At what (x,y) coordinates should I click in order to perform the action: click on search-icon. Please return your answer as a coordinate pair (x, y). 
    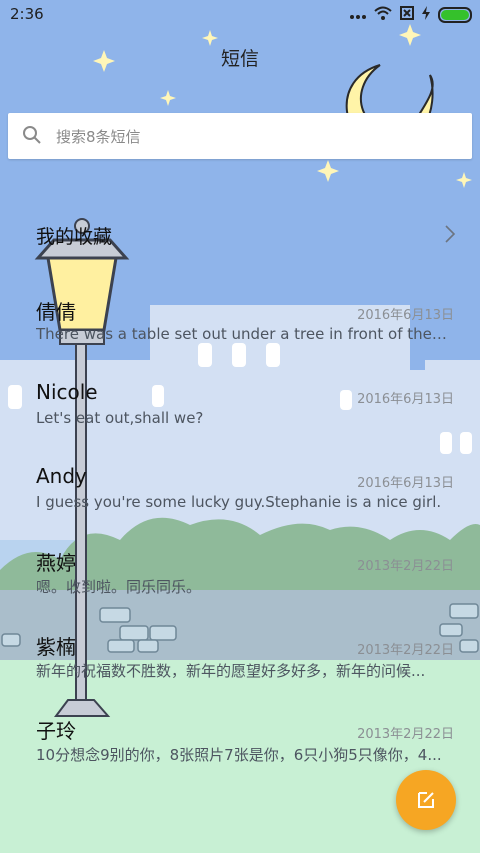
    Looking at the image, I should click on (32, 137).